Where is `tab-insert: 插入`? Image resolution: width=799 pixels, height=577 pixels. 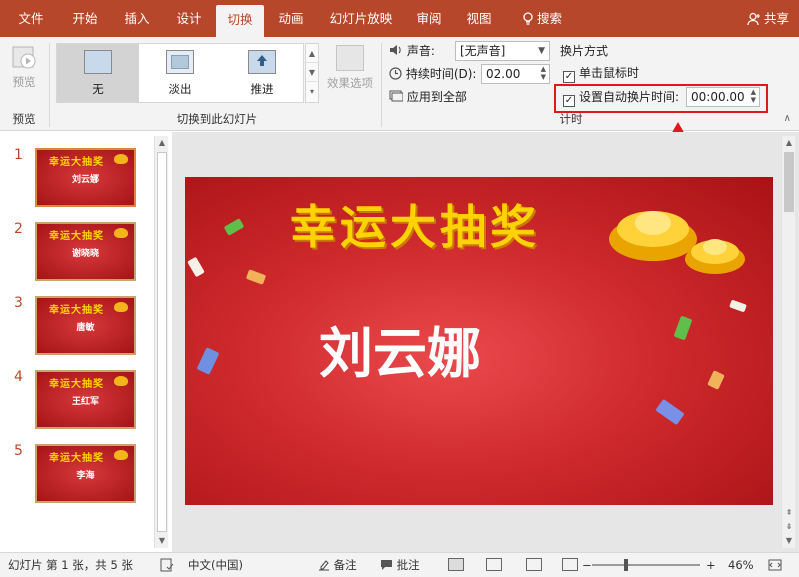
tab-insert: 插入 is located at coordinates (137, 18).